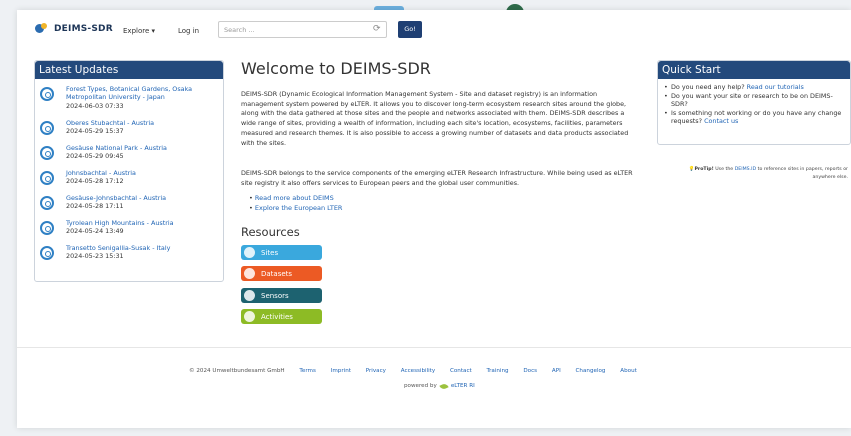 Image resolution: width=851 pixels, height=436 pixels. Describe the element at coordinates (444, 386) in the screenshot. I see `elter-leaf-icon` at that location.